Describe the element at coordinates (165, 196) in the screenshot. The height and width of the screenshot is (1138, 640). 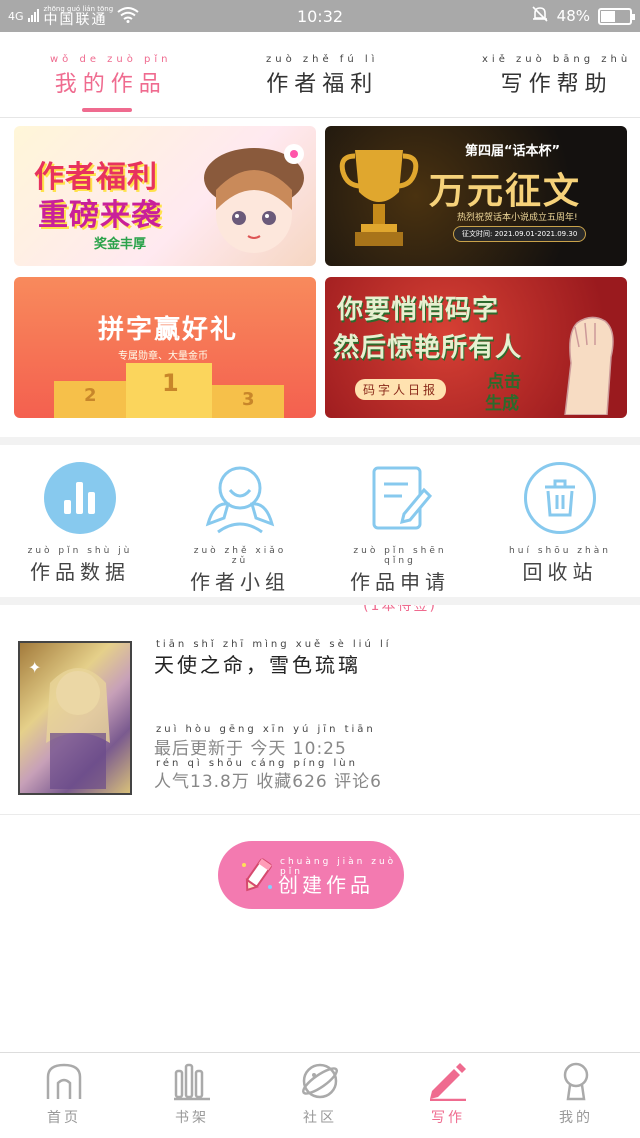
I see `banner-author-benefits: 作者福利 重磅来袭 奖金丰厚` at that location.